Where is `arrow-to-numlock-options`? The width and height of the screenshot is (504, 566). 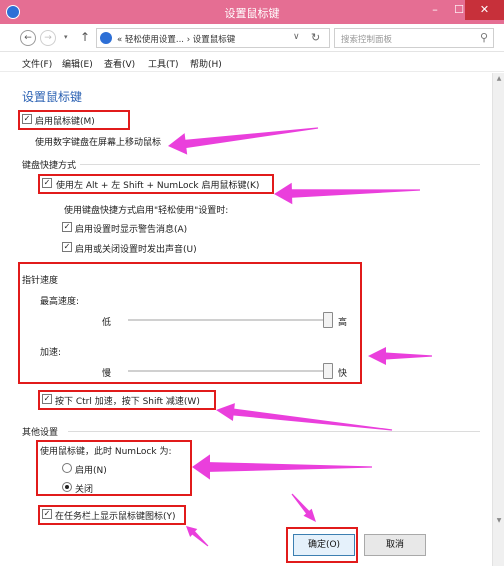 arrow-to-numlock-options is located at coordinates (282, 467).